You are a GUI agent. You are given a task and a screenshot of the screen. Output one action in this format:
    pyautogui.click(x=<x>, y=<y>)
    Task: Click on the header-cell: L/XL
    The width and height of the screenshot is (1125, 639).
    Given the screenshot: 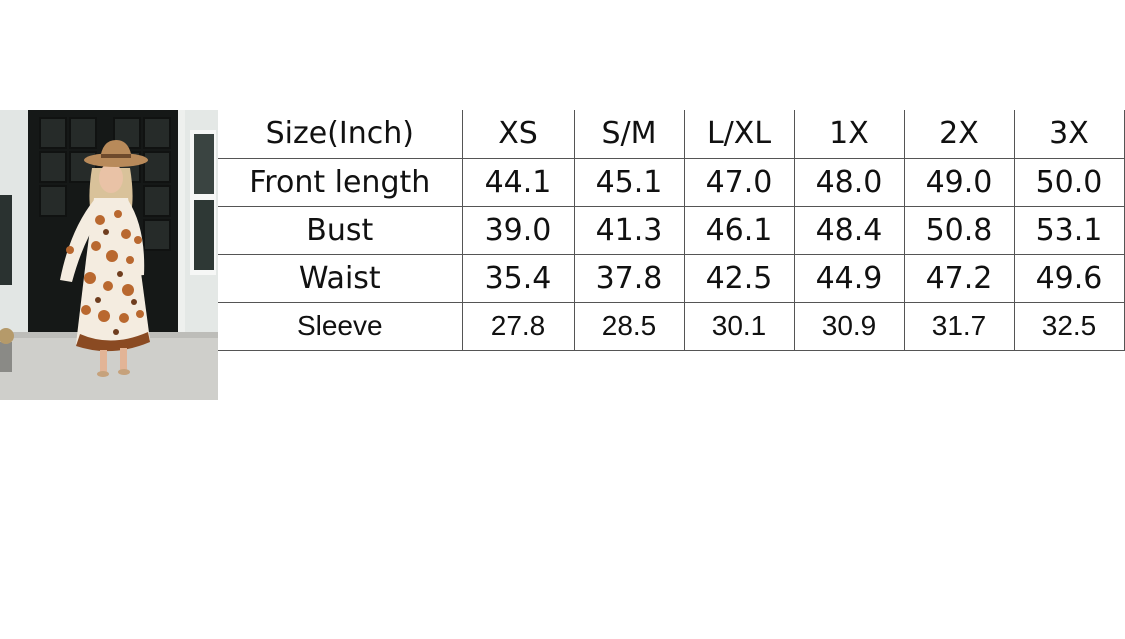 What is the action you would take?
    pyautogui.click(x=739, y=134)
    